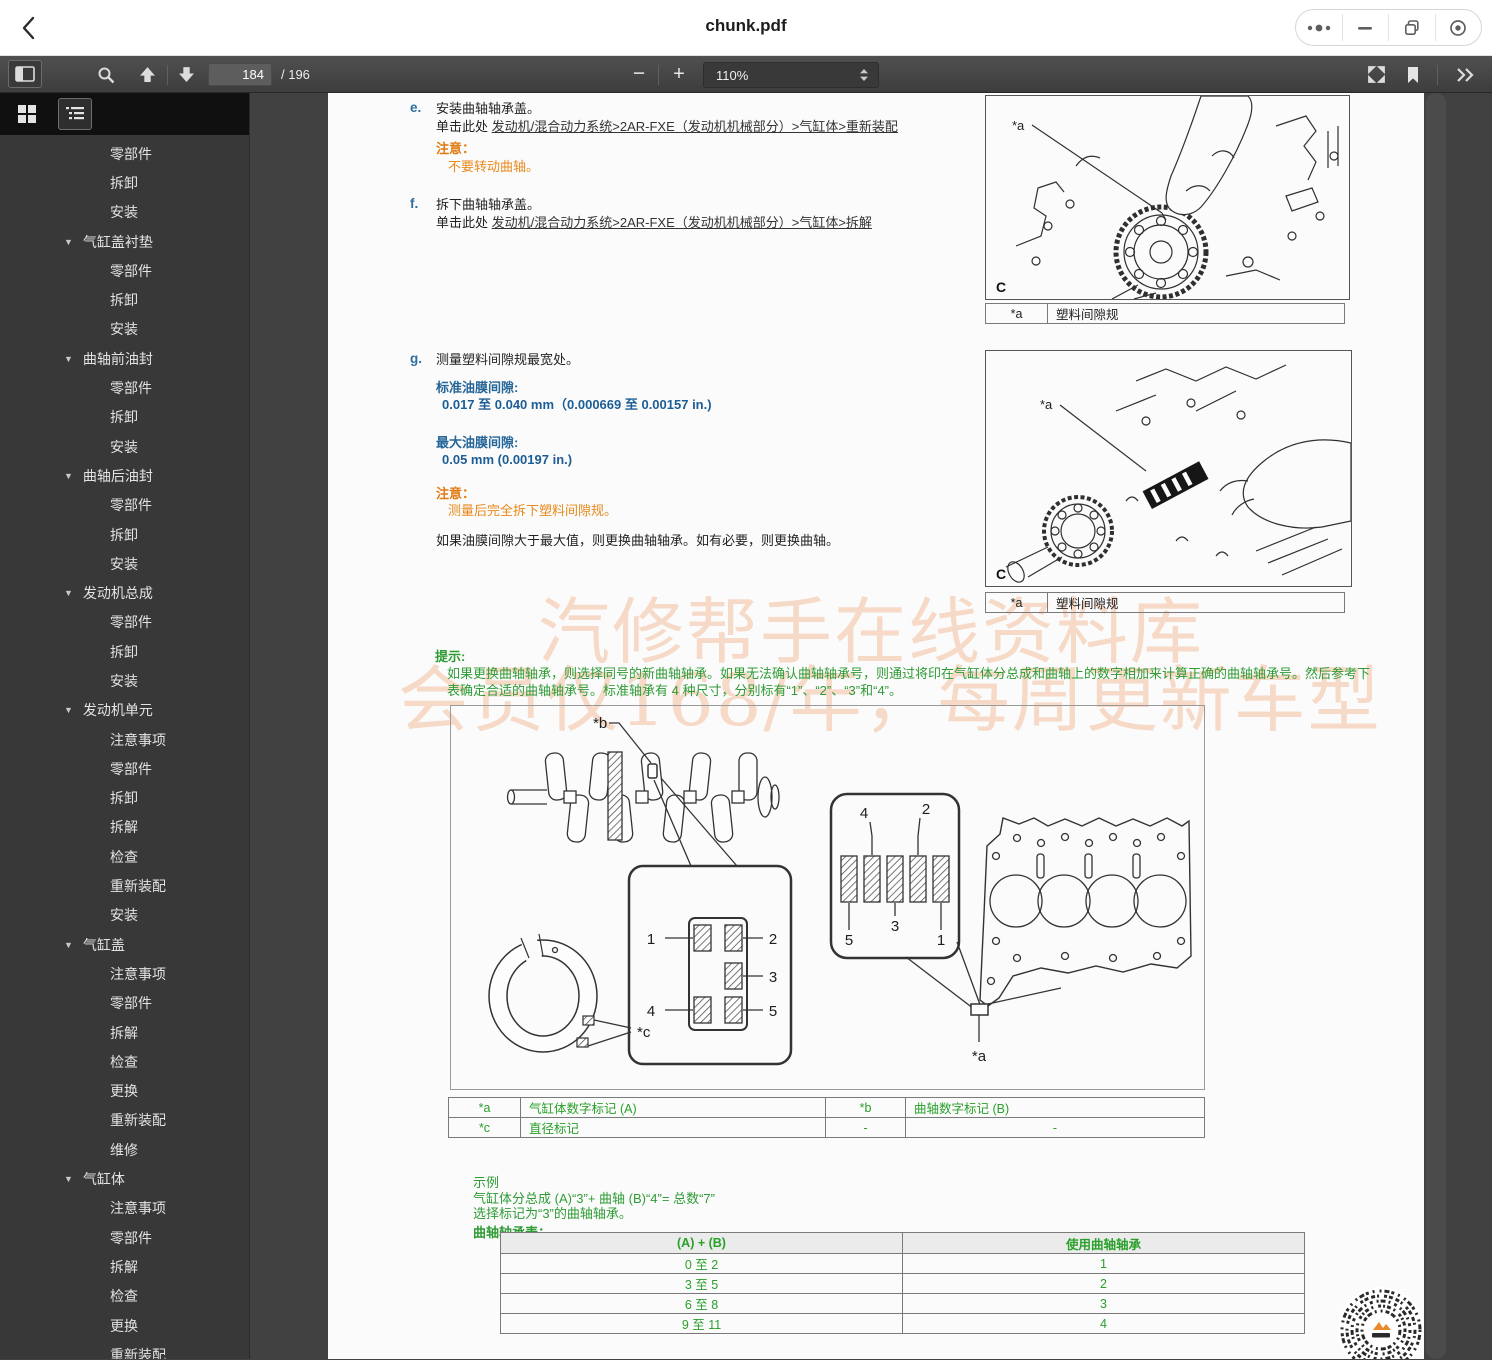  Describe the element at coordinates (124, 1178) in the screenshot. I see `outline-item: ▼ 气缸体` at that location.